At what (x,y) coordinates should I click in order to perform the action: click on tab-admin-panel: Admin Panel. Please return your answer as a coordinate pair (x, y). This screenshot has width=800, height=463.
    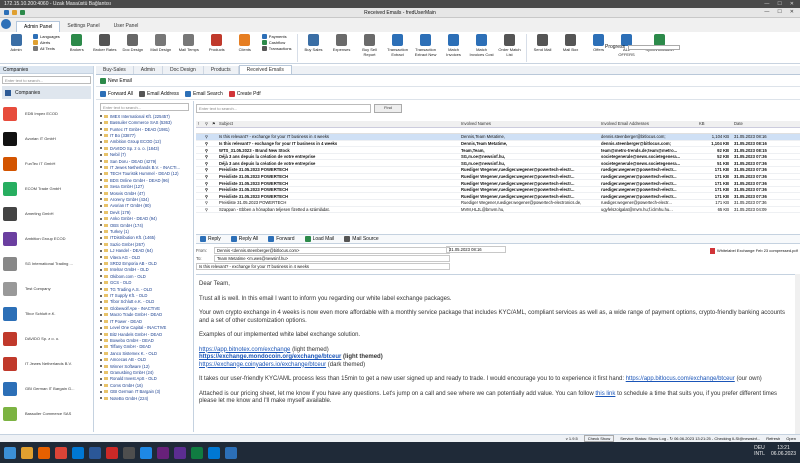
    Looking at the image, I should click on (38, 26).